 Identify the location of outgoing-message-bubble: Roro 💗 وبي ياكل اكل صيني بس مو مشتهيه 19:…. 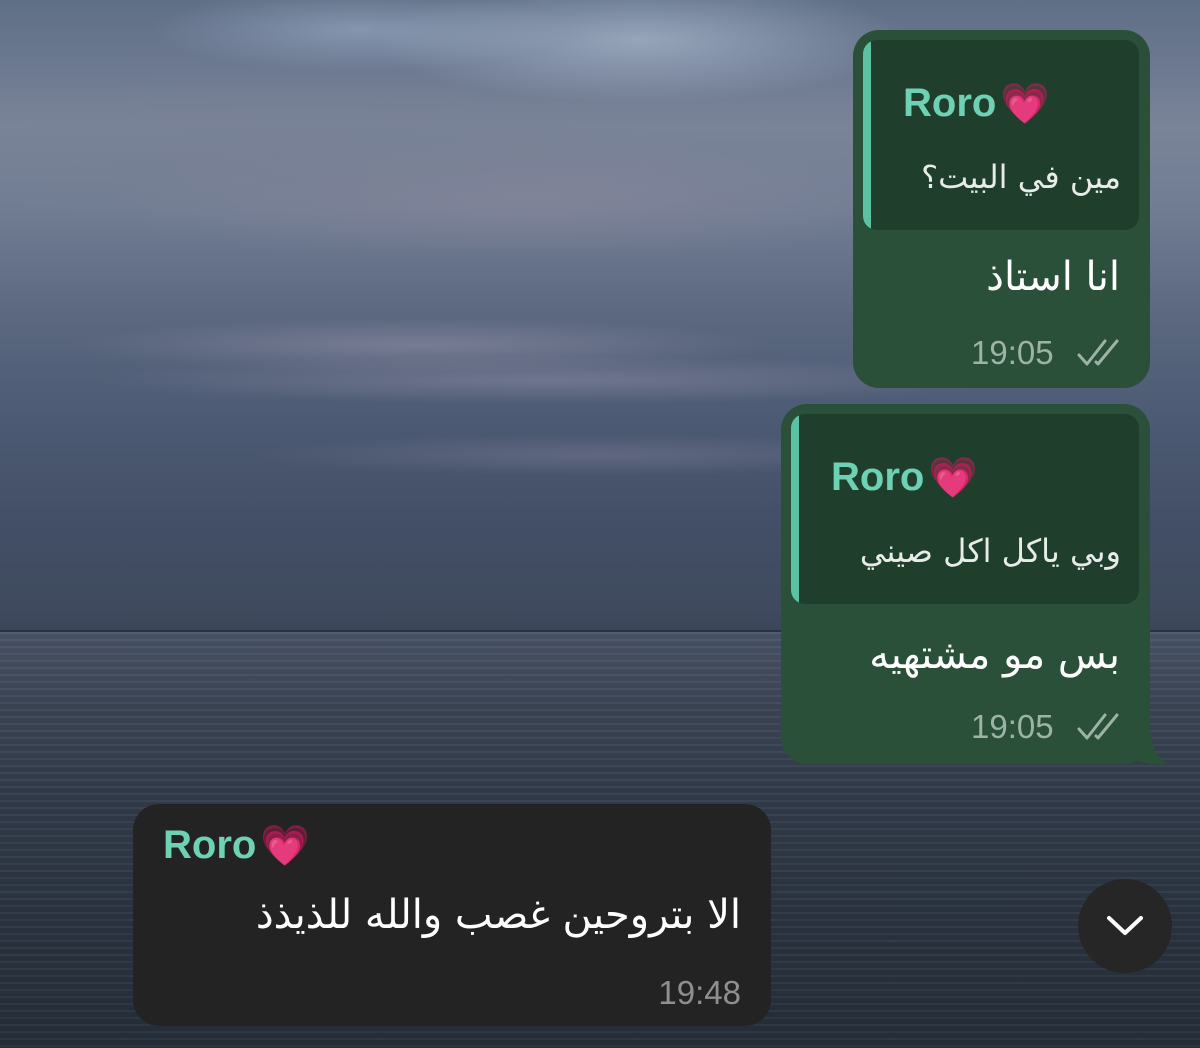
(965, 584).